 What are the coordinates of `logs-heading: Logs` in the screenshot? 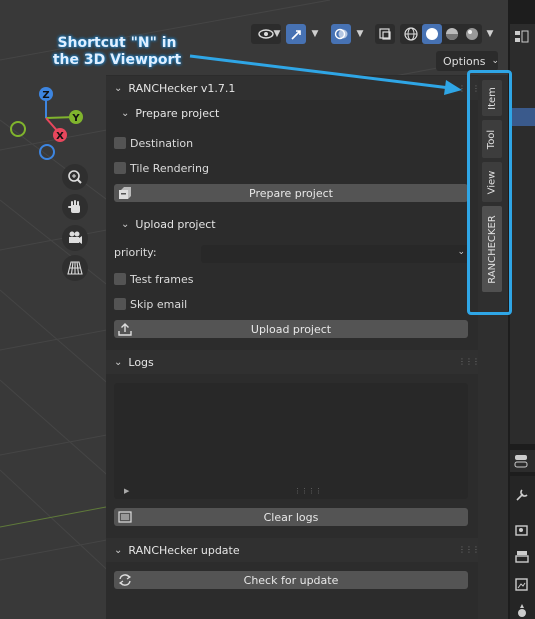 It's located at (141, 362).